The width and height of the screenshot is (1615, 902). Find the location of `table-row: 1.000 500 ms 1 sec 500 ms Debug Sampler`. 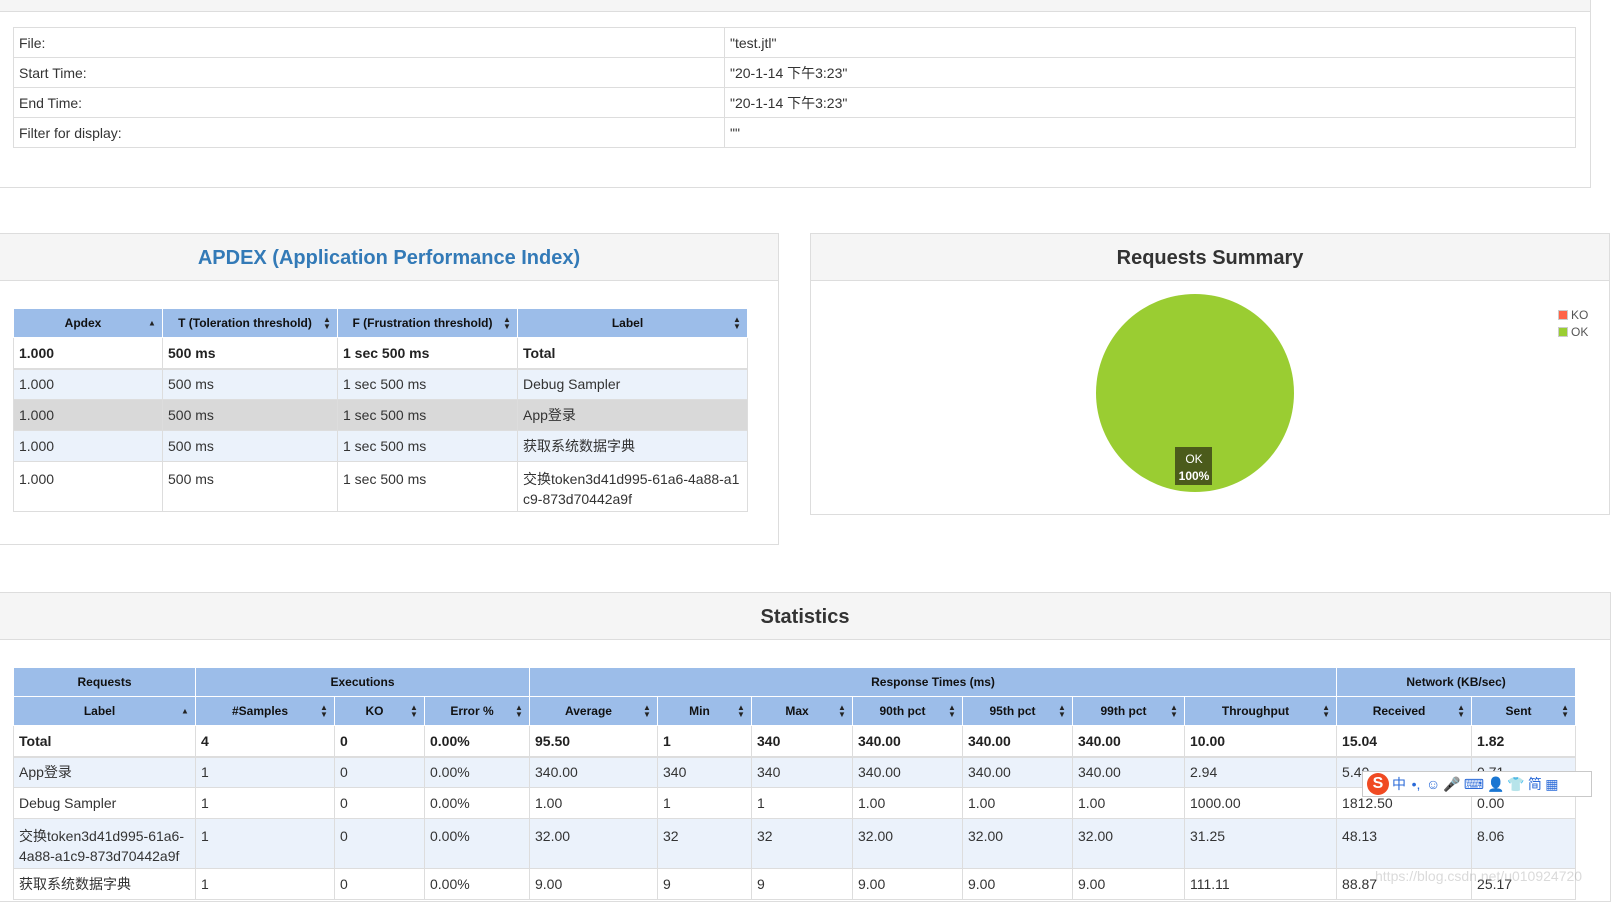

table-row: 1.000 500 ms 1 sec 500 ms Debug Sampler is located at coordinates (380, 384).